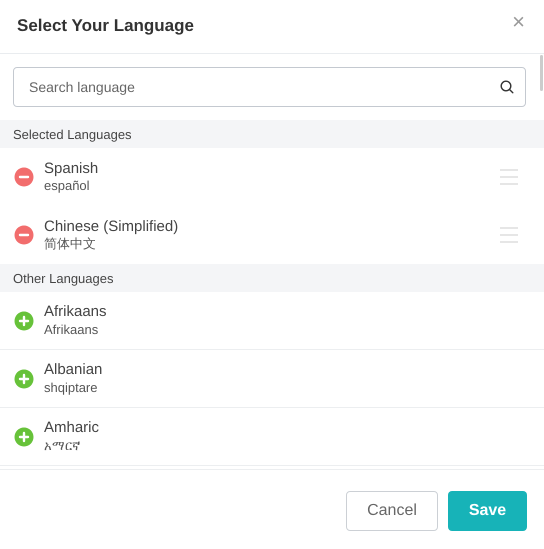 The height and width of the screenshot is (549, 544). What do you see at coordinates (487, 511) in the screenshot?
I see `save-button: Save` at bounding box center [487, 511].